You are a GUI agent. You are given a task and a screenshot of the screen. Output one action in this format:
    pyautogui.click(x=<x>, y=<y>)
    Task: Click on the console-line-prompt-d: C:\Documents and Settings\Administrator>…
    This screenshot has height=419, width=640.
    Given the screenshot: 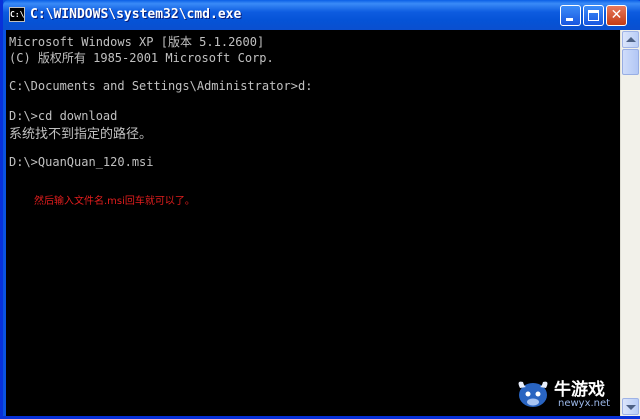 What is the action you would take?
    pyautogui.click(x=161, y=86)
    